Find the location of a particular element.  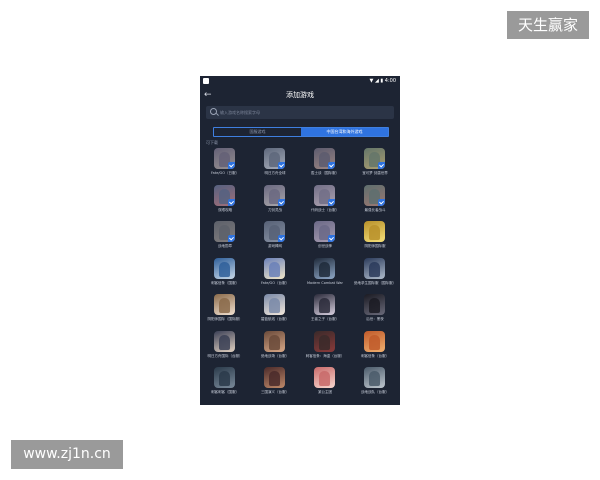

game-item: 刺客刺客（国服） is located at coordinates (225, 385).